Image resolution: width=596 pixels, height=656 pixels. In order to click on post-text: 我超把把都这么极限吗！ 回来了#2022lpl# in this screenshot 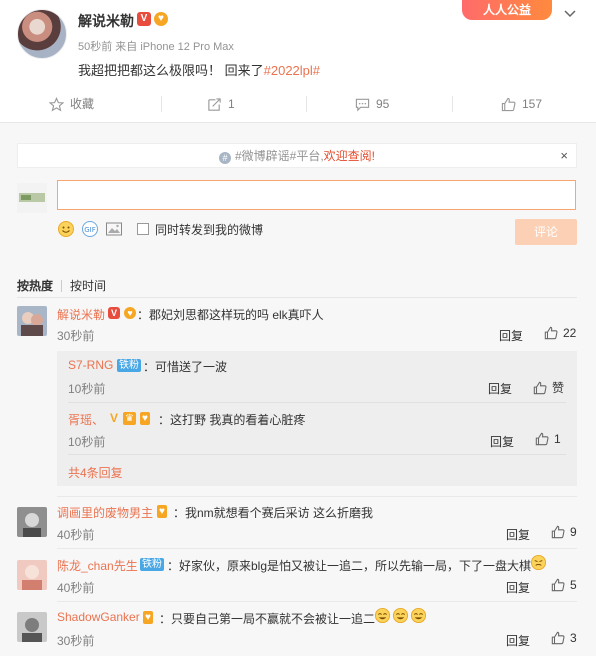, I will do `click(199, 69)`.